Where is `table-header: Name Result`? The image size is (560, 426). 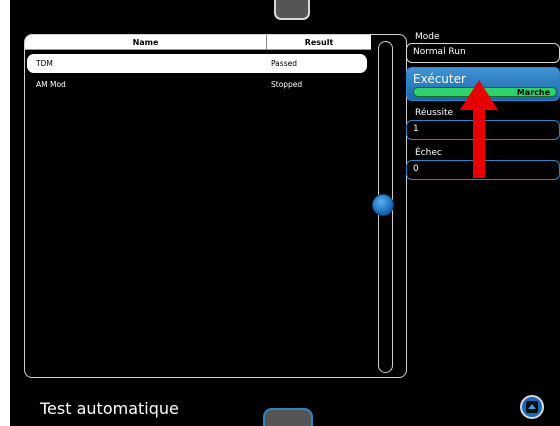
table-header: Name Result is located at coordinates (198, 42).